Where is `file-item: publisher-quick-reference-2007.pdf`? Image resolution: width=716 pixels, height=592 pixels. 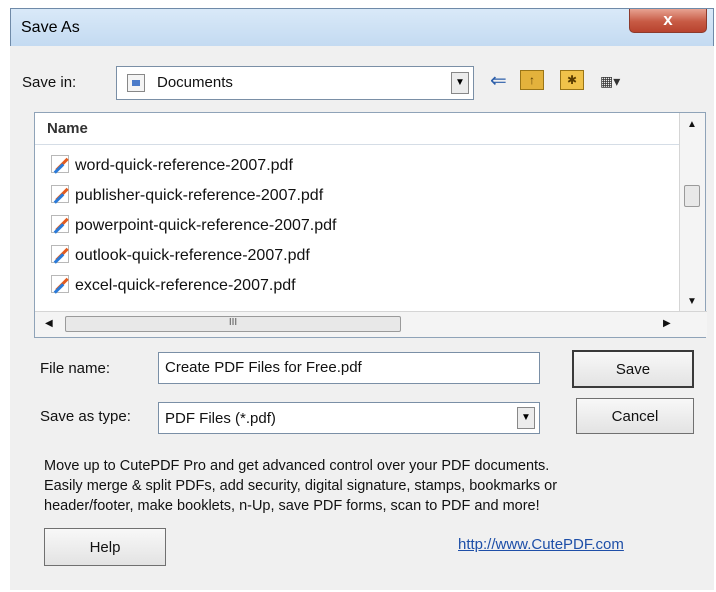
file-item: publisher-quick-reference-2007.pdf is located at coordinates (187, 196).